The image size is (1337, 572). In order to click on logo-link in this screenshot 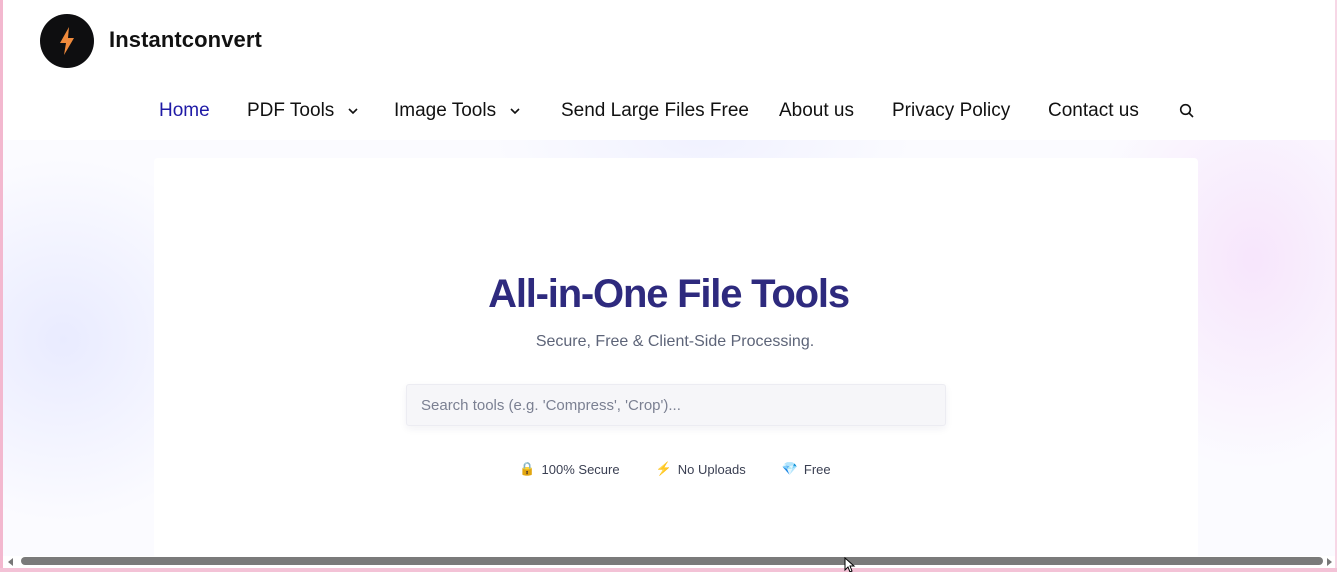, I will do `click(67, 41)`.